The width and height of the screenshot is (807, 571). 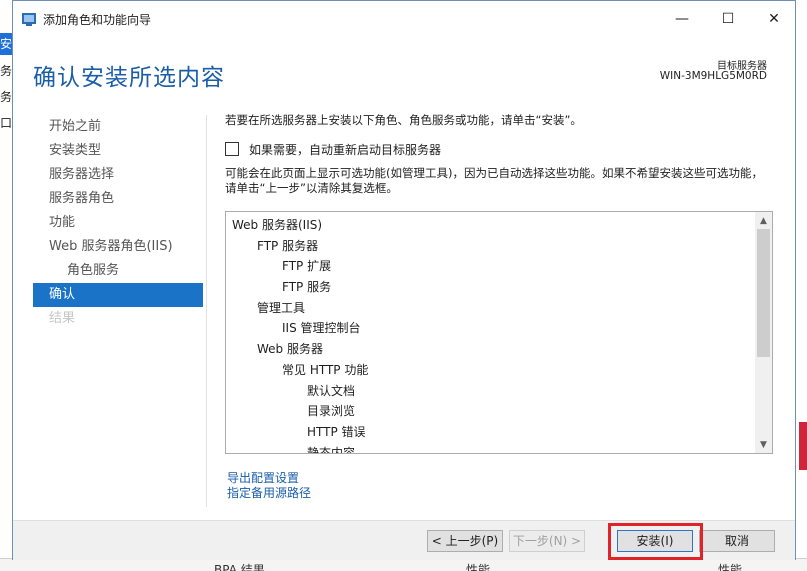 I want to click on list-item: IIS 管理控制台, so click(x=321, y=328).